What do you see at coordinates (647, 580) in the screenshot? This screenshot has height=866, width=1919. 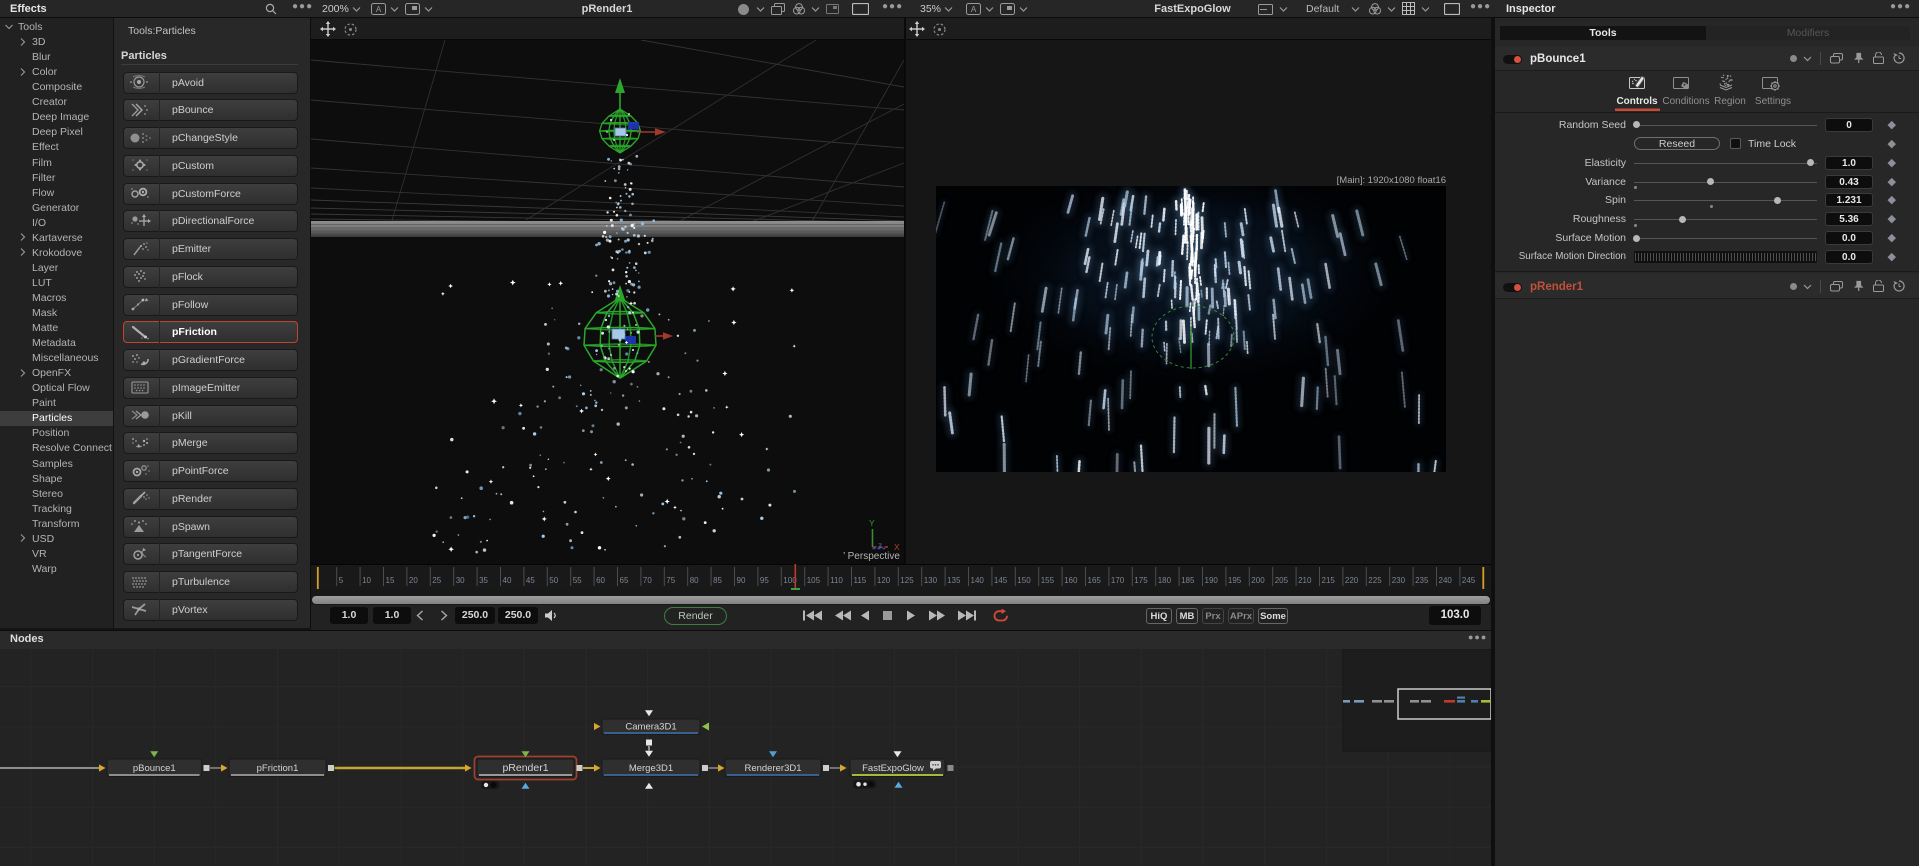 I see `svg-text: 70` at bounding box center [647, 580].